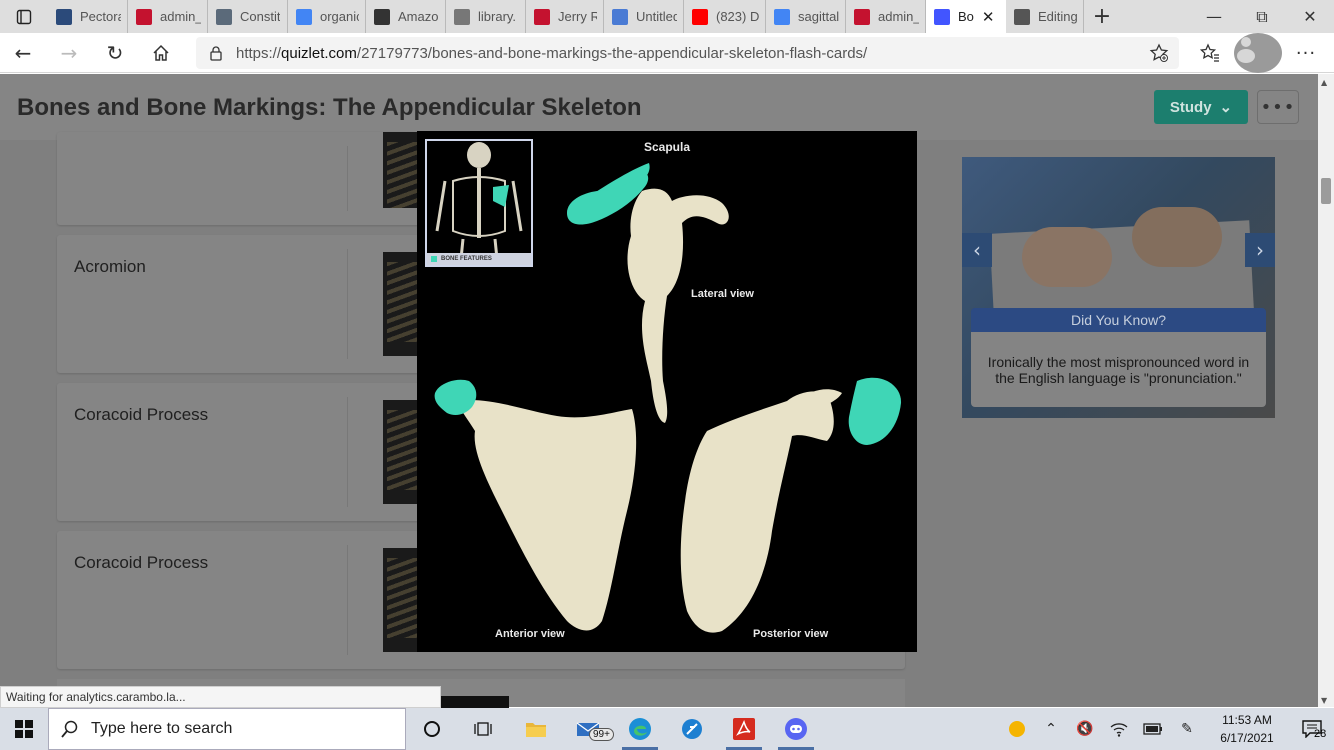 Image resolution: width=1334 pixels, height=750 pixels. What do you see at coordinates (24, 729) in the screenshot?
I see `start-button` at bounding box center [24, 729].